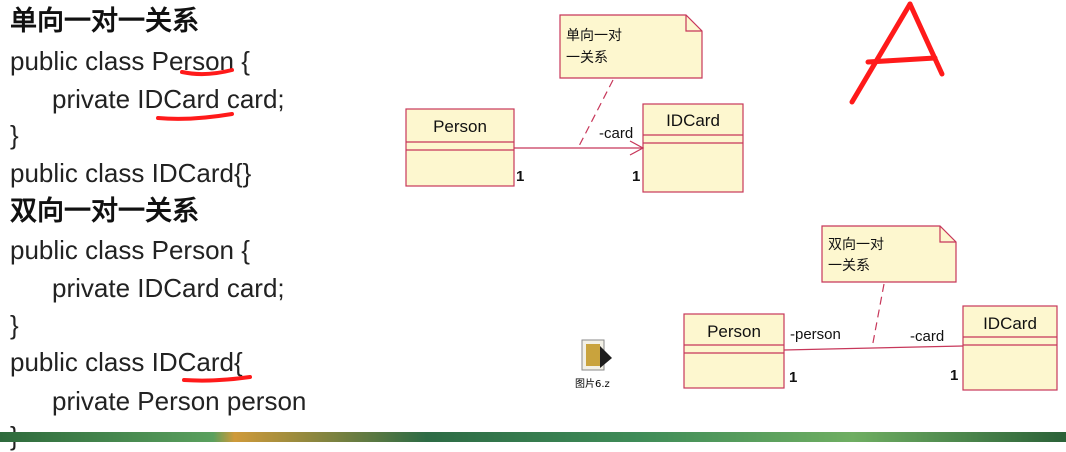 This screenshot has height=452, width=1066. I want to click on two-way-note-line2: 一关系, so click(849, 266).